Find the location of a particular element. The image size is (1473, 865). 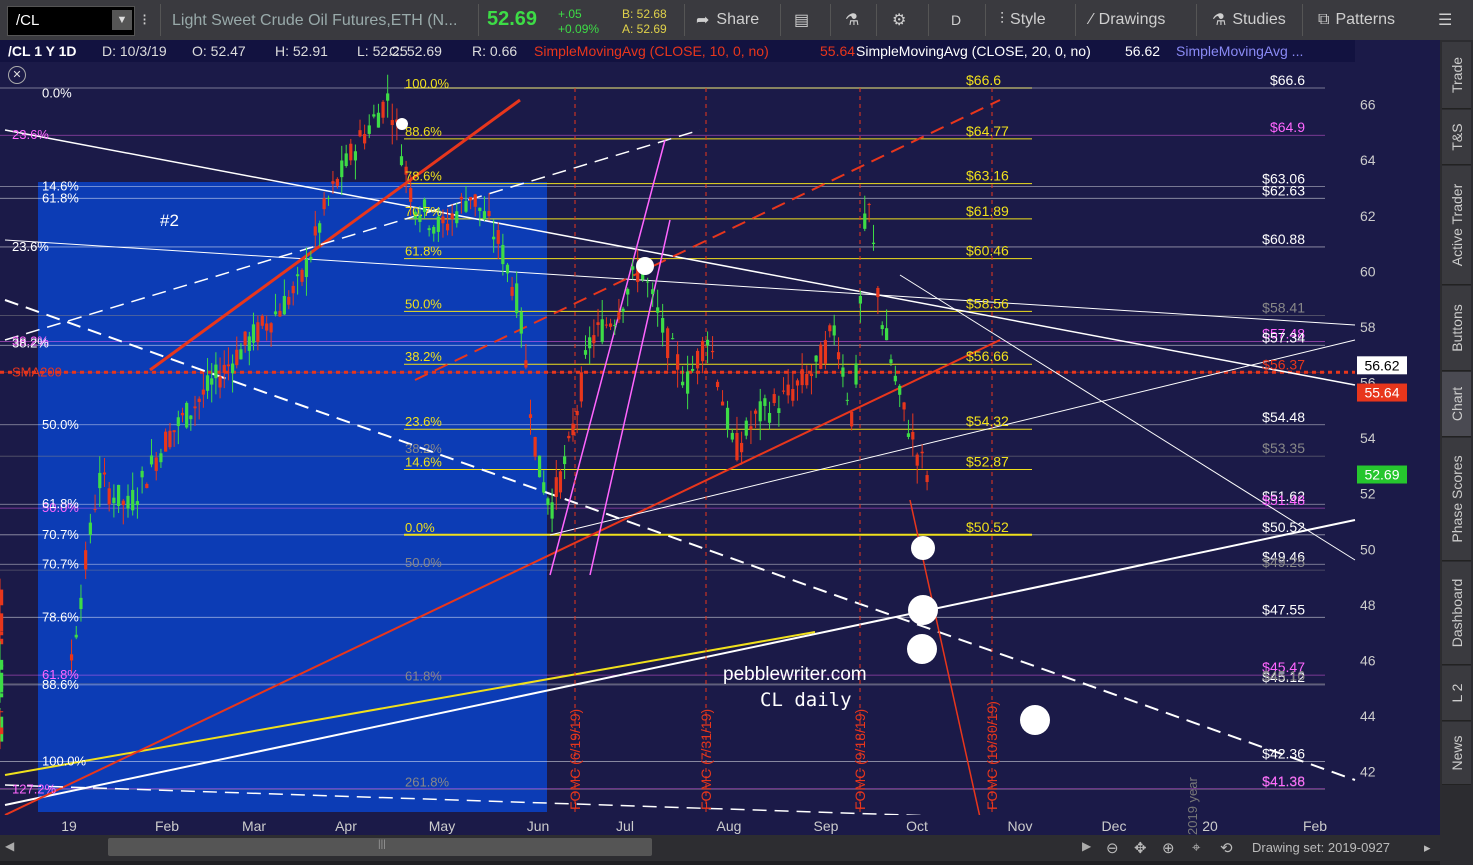

tab-phase-scores: Phase Scores is located at coordinates (1456, 499).